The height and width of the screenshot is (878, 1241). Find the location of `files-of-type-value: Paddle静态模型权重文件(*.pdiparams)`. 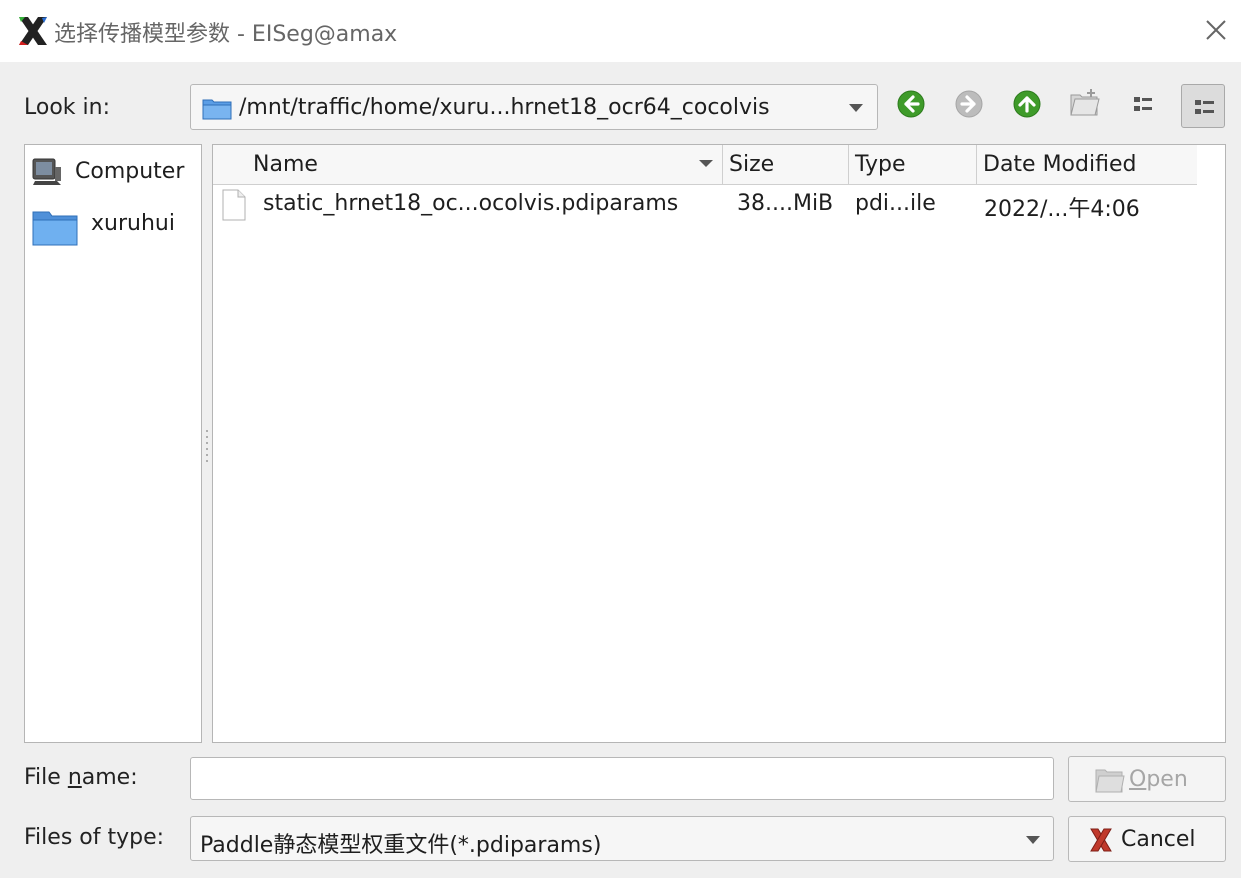

files-of-type-value: Paddle静态模型权重文件(*.pdiparams) is located at coordinates (401, 845).